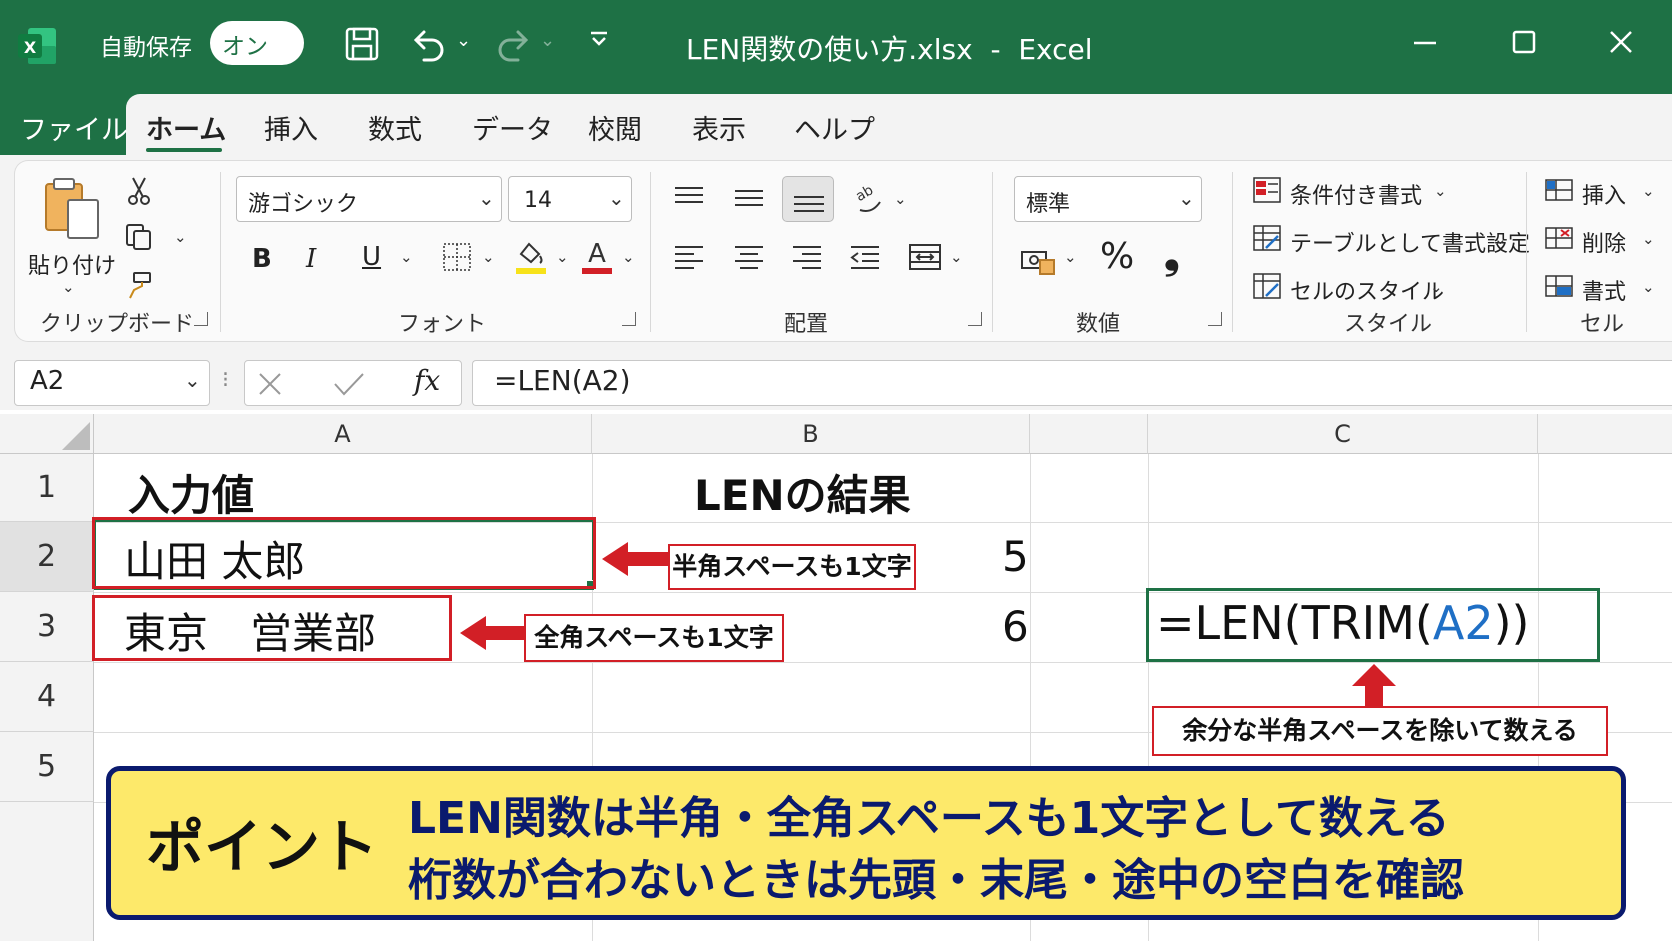  I want to click on column-header-a: A, so click(343, 434).